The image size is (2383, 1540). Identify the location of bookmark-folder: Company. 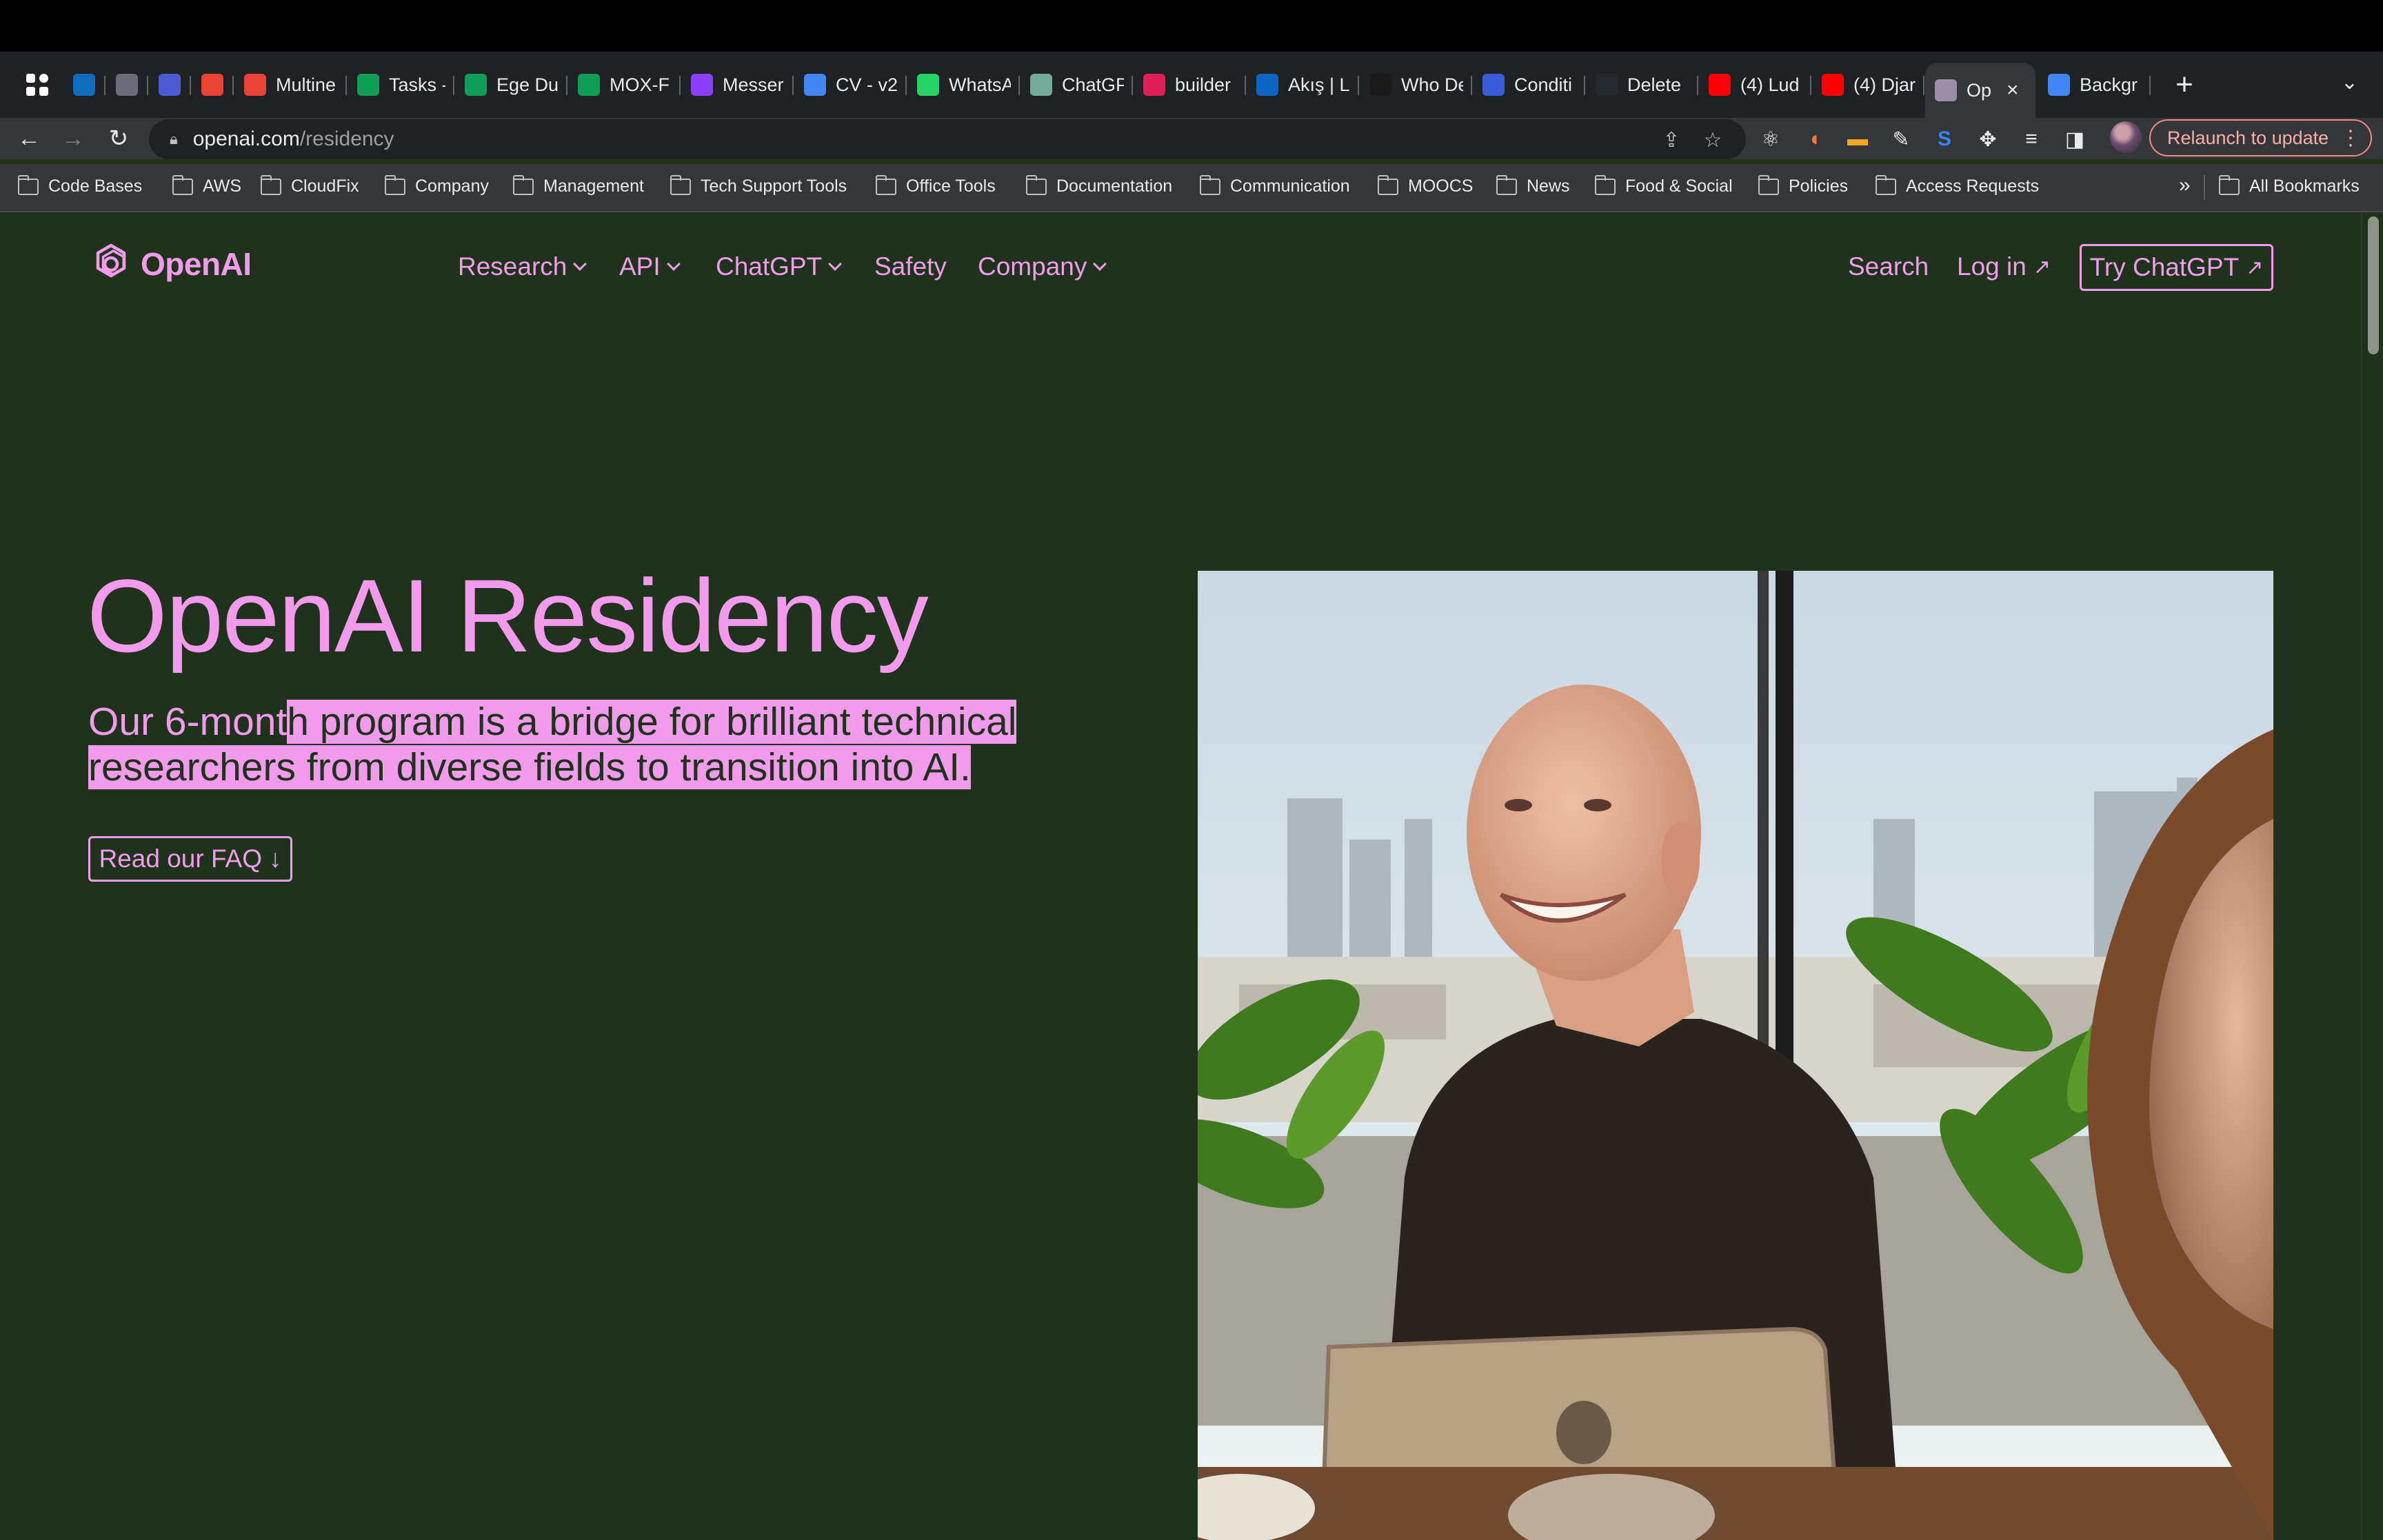
(436, 185).